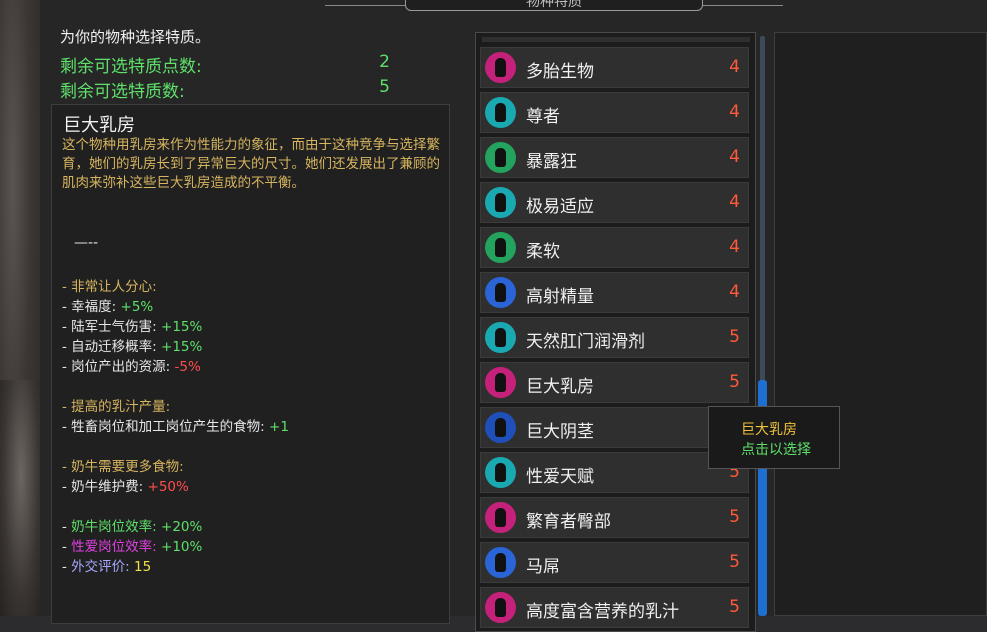  What do you see at coordinates (225, 89) in the screenshot?
I see `remaining-count-row: 剩余可选特质数: 5` at bounding box center [225, 89].